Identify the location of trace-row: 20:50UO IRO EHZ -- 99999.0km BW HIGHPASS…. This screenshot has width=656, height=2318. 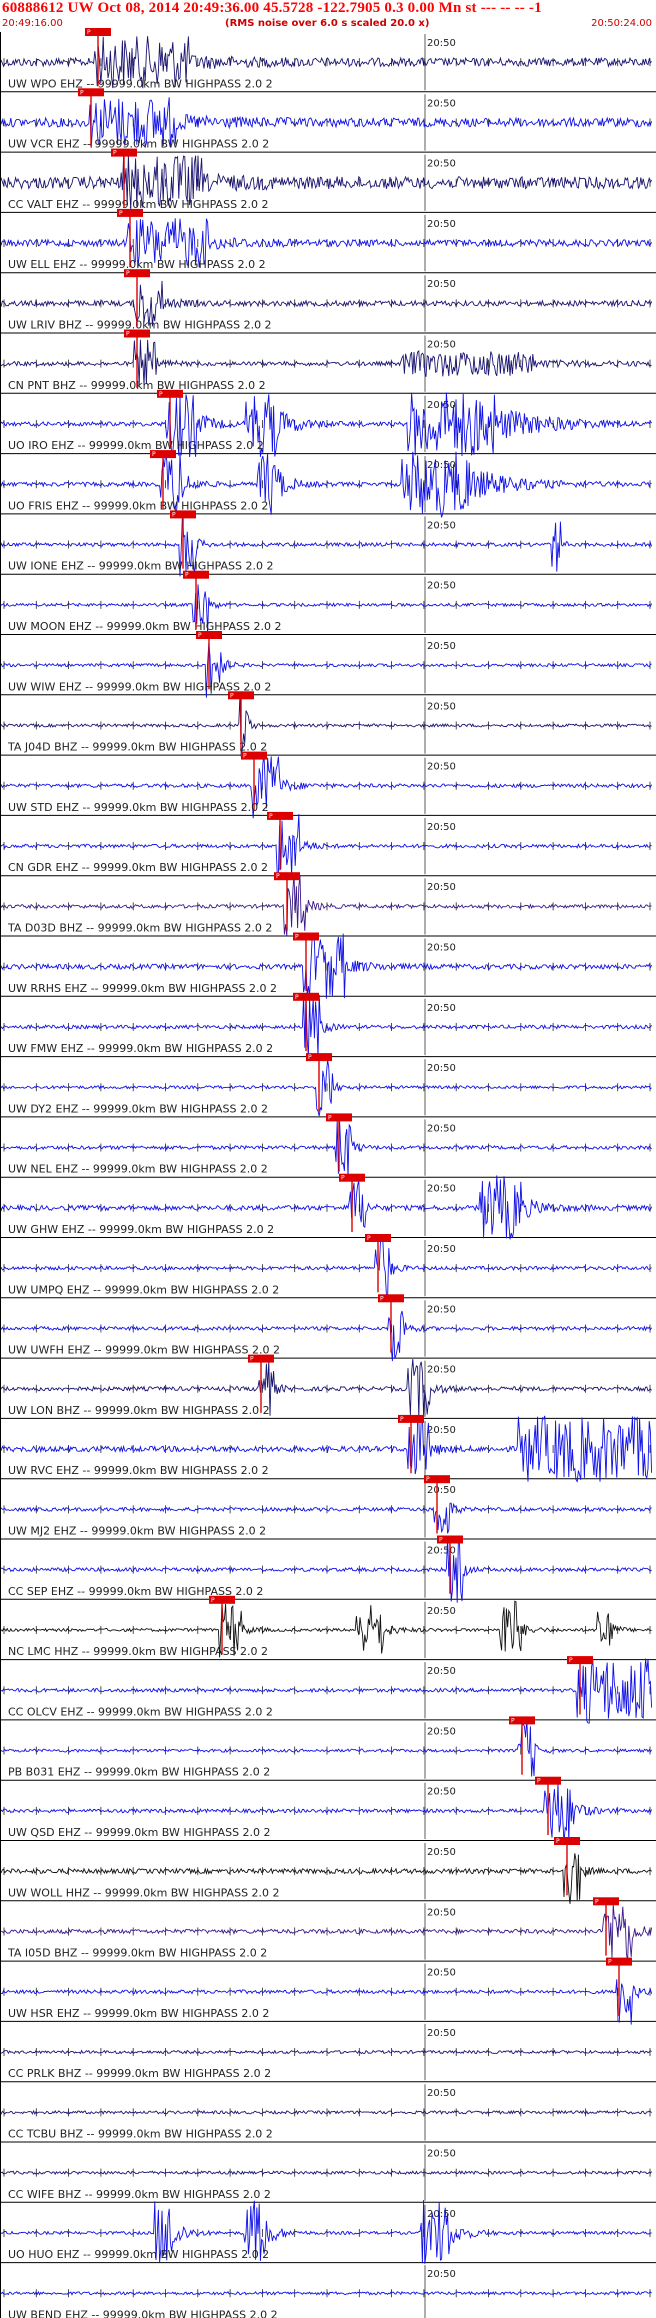
(328, 423).